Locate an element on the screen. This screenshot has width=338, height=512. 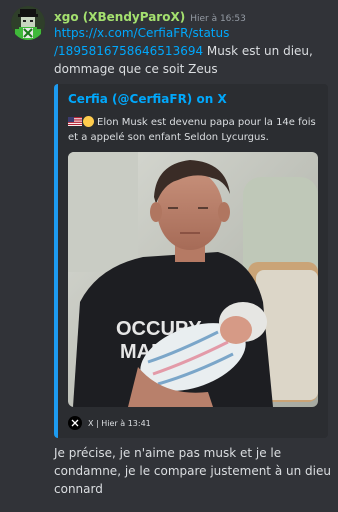
user-avatar is located at coordinates (28, 23).